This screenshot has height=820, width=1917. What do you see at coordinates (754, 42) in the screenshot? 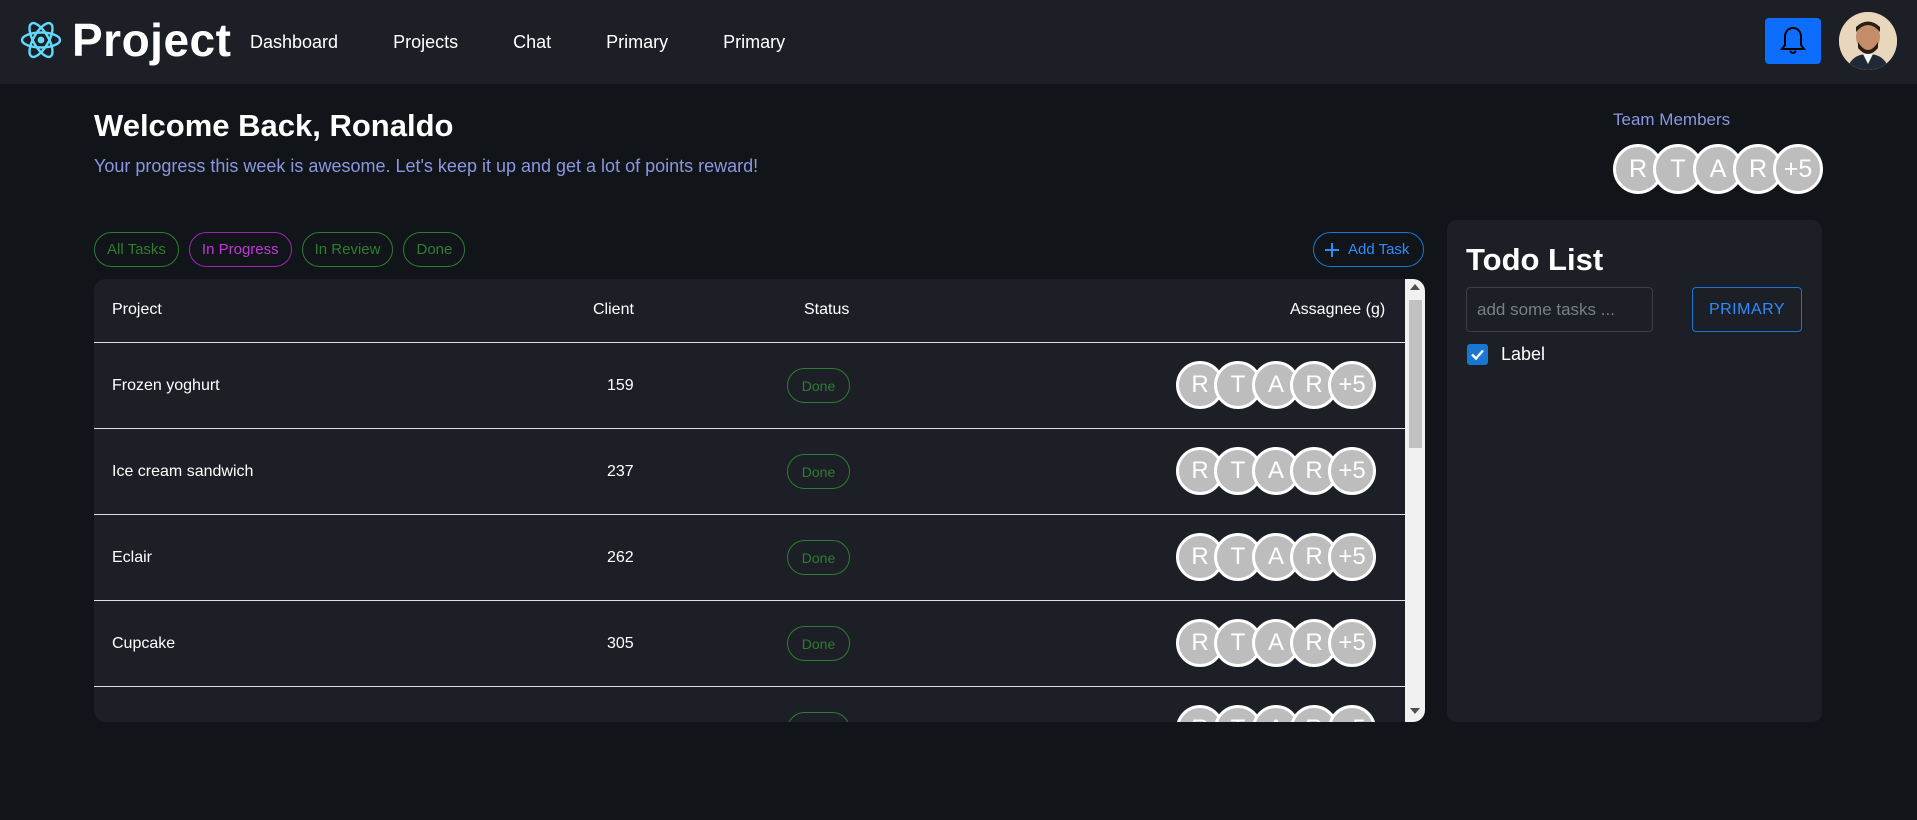
I see `nav-link-primary-2: Primary` at bounding box center [754, 42].